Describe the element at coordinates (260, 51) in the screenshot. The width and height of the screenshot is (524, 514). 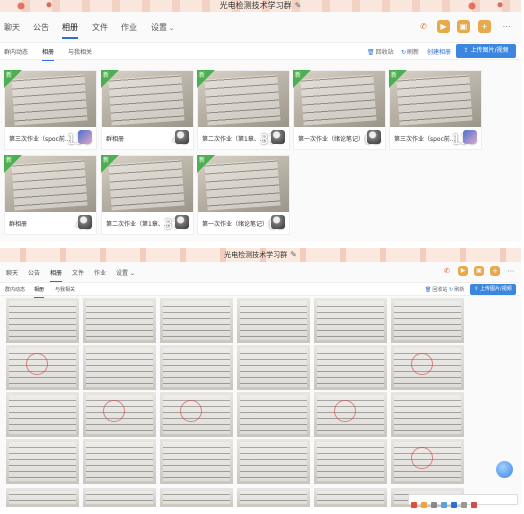
I see `album-subtabs: 群内动态 相册 与我相关 🗑回收站 ↻刷新 创建相册 ⇪ 上传图片/视频` at that location.